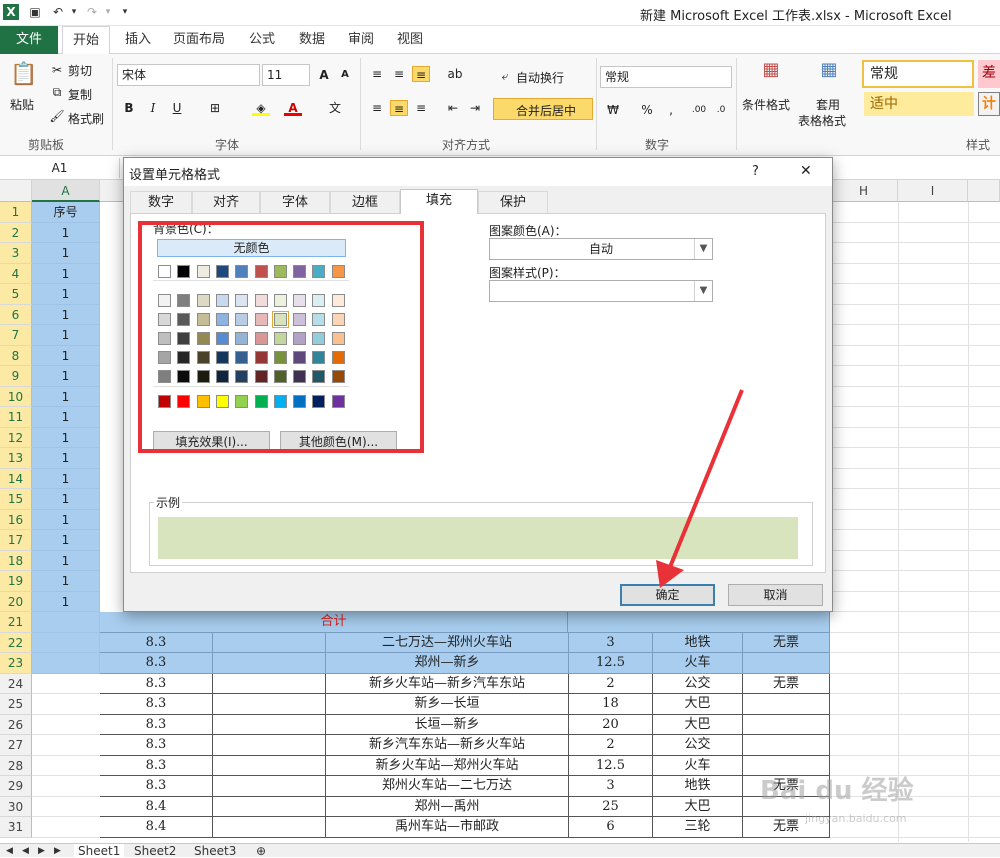 This screenshot has height=858, width=1000. What do you see at coordinates (16, 499) in the screenshot?
I see `row-header: 15` at bounding box center [16, 499].